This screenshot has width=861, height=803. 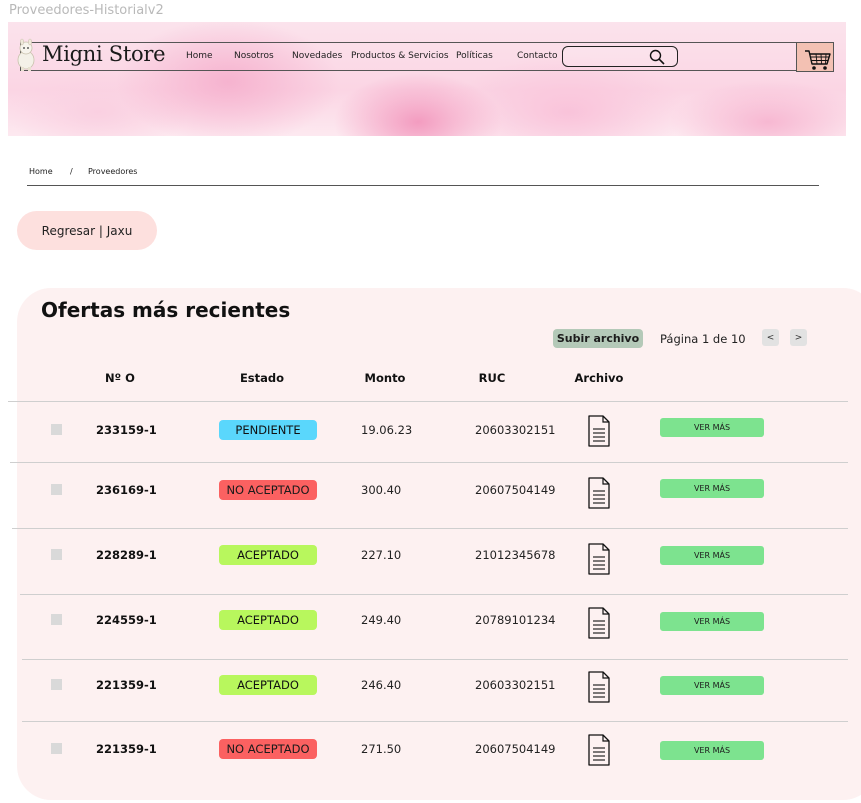 I want to click on prev-page-button: <, so click(x=770, y=337).